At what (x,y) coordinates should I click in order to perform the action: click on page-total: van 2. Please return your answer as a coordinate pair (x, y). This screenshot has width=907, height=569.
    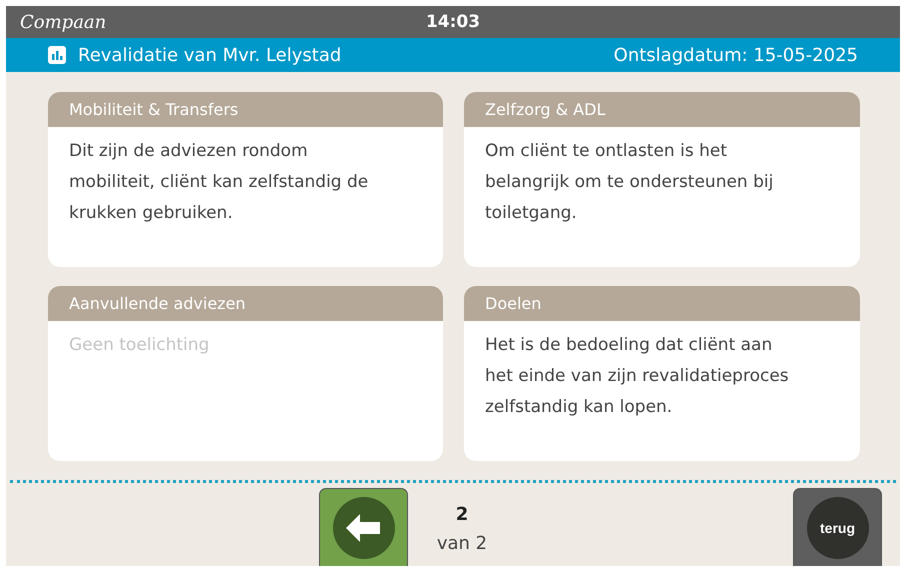
    Looking at the image, I should click on (462, 543).